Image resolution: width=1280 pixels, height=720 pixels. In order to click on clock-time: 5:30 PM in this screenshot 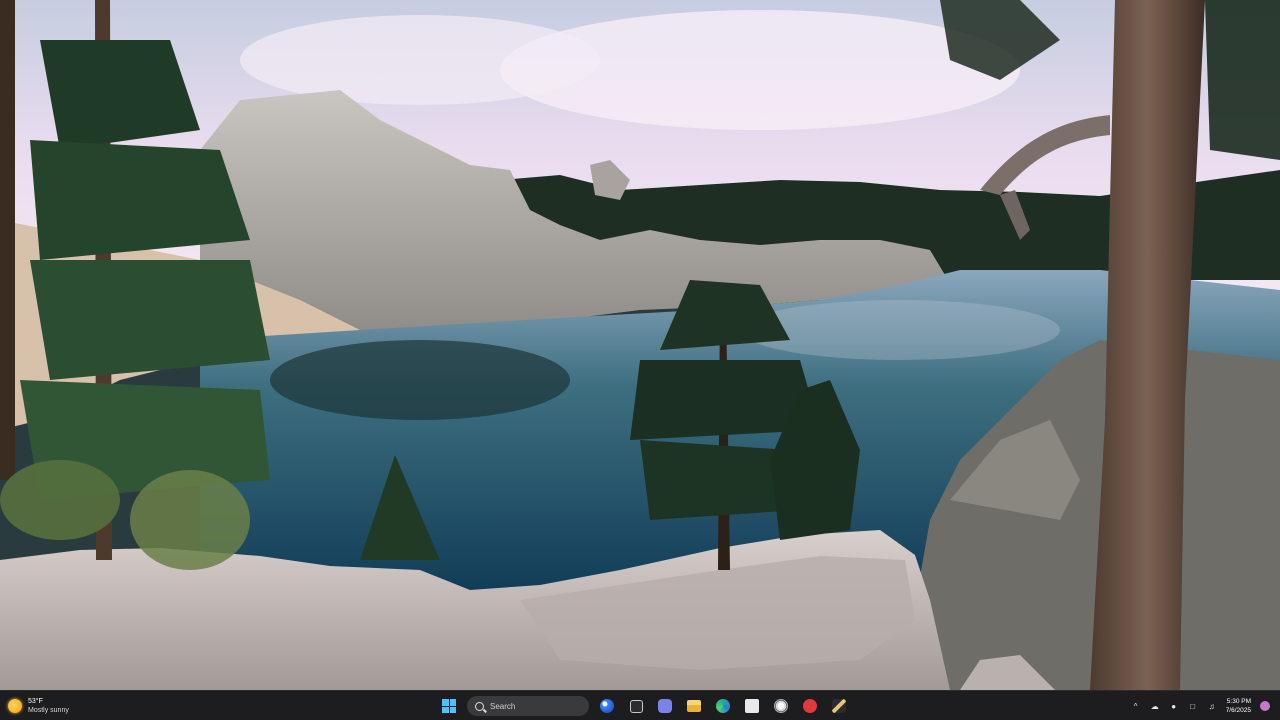, I will do `click(1238, 701)`.